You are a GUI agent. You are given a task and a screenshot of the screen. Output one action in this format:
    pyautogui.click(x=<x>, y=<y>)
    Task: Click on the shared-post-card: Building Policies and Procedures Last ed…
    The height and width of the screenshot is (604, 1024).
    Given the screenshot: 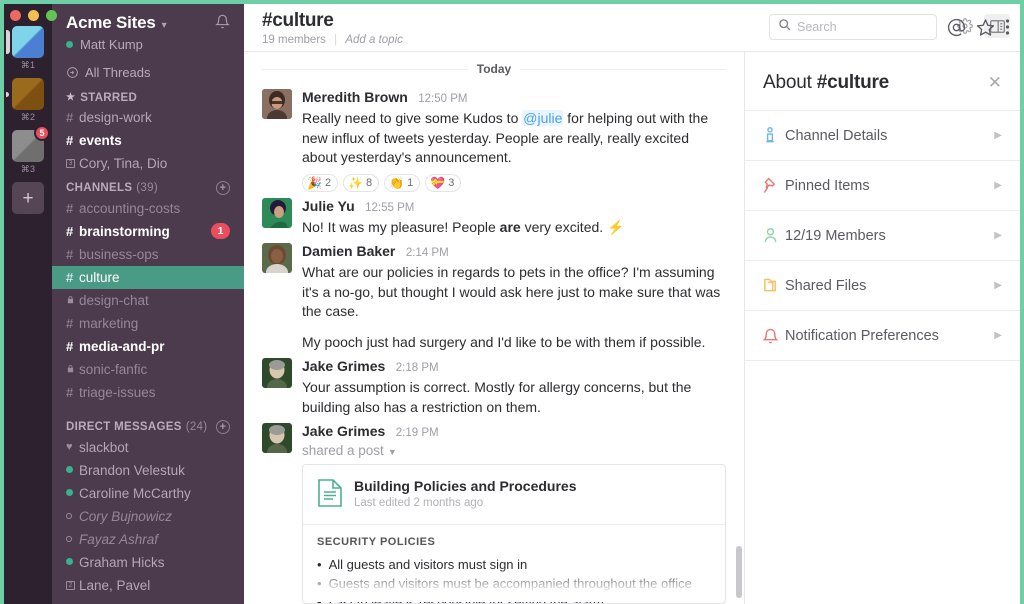 What is the action you would take?
    pyautogui.click(x=514, y=534)
    